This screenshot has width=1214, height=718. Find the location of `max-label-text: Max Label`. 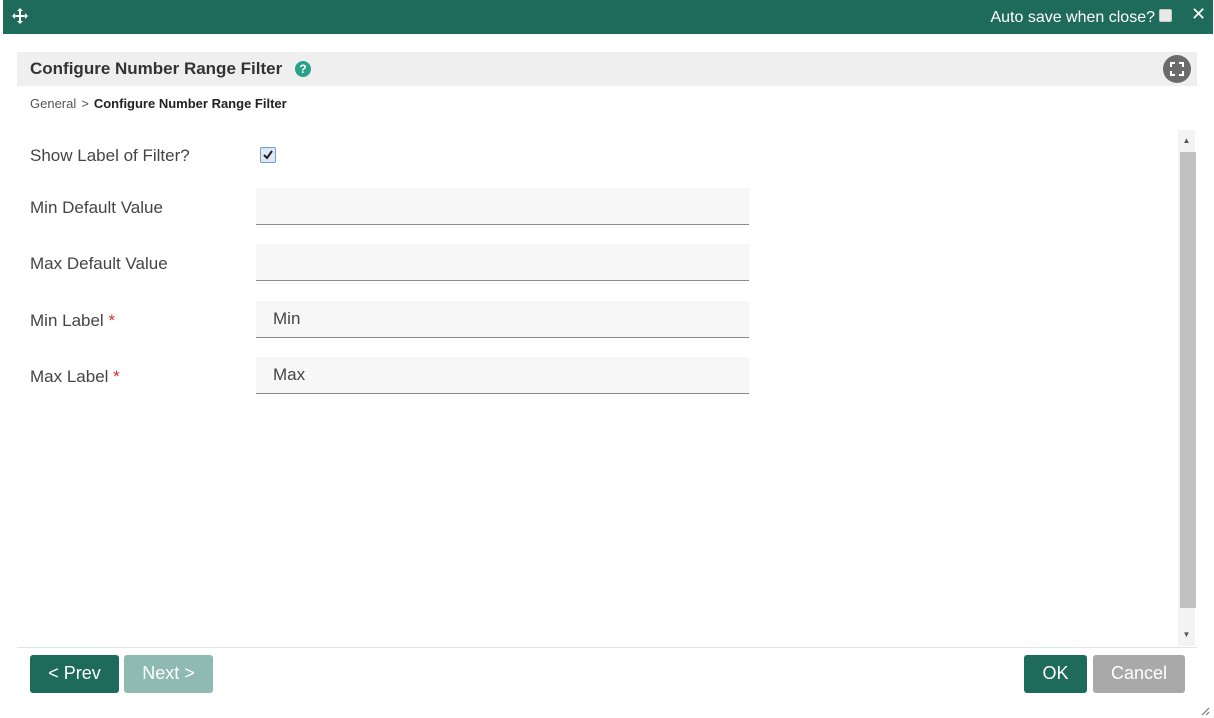

max-label-text: Max Label is located at coordinates (69, 376).